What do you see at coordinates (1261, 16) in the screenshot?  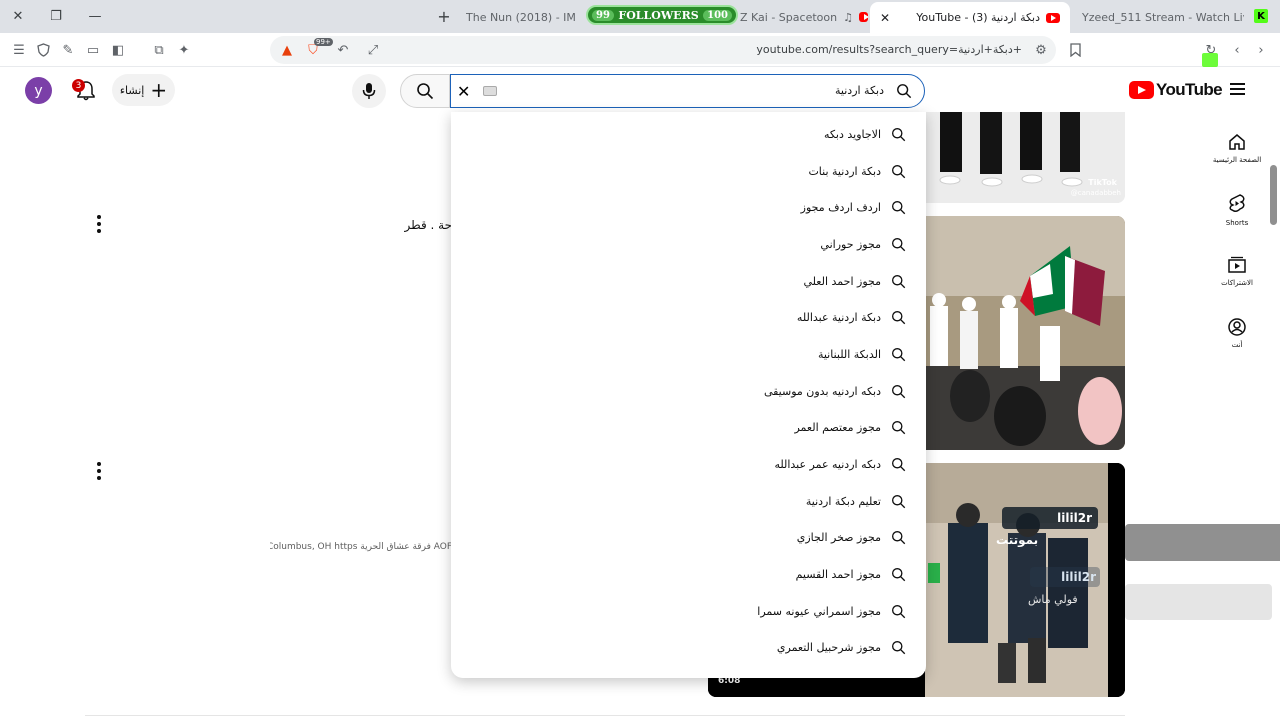 I see `kick-favicon-icon: K` at bounding box center [1261, 16].